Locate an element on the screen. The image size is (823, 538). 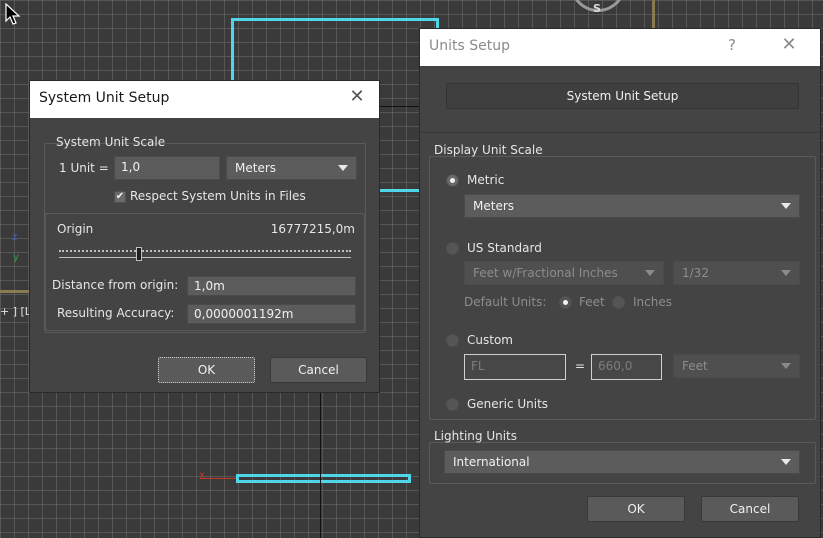
accuracy-label: Resulting Accuracy: is located at coordinates (116, 313).